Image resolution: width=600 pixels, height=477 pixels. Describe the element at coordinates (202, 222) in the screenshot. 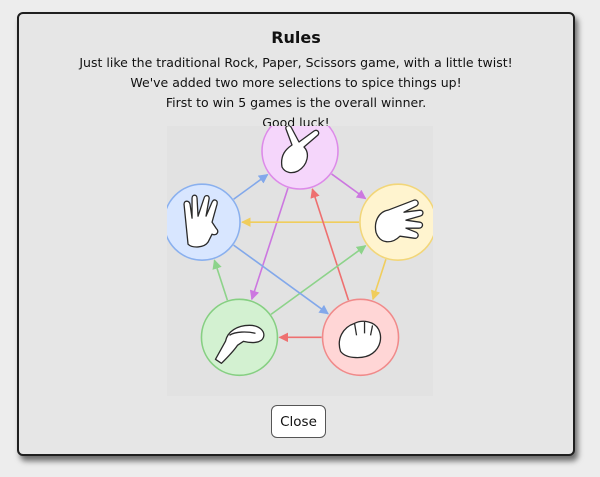

I see `choice-spock` at that location.